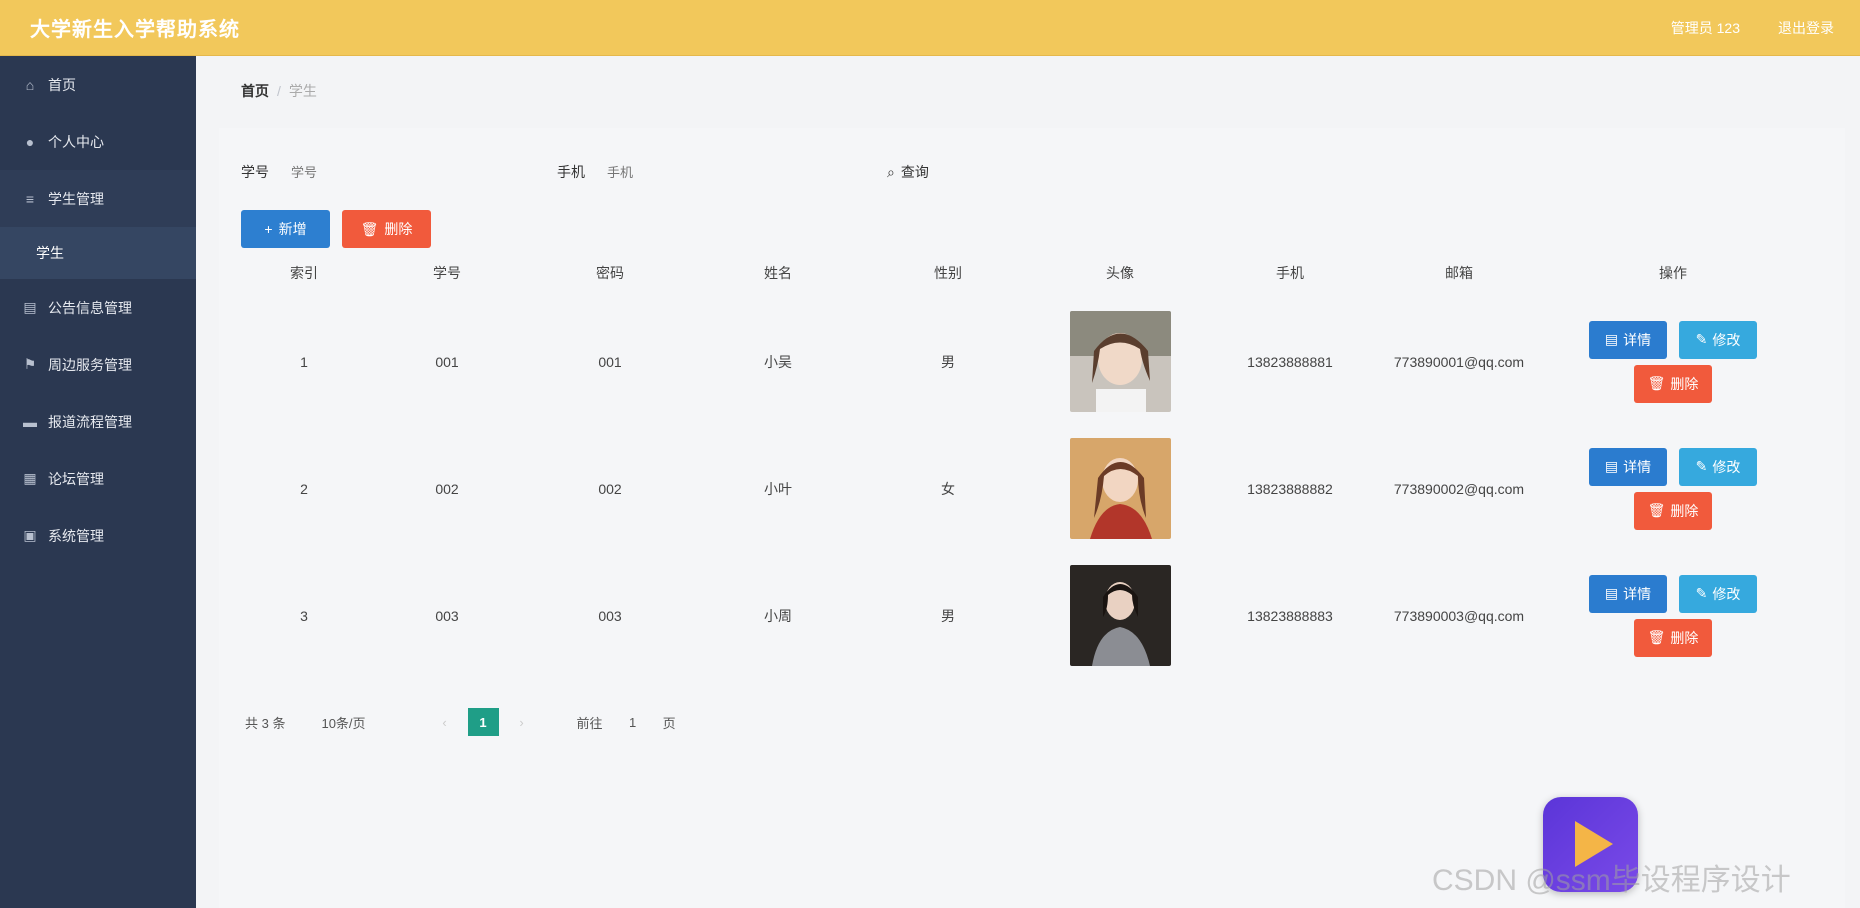 This screenshot has width=1860, height=908. What do you see at coordinates (908, 172) in the screenshot?
I see `query-button: ⌕ 查询` at bounding box center [908, 172].